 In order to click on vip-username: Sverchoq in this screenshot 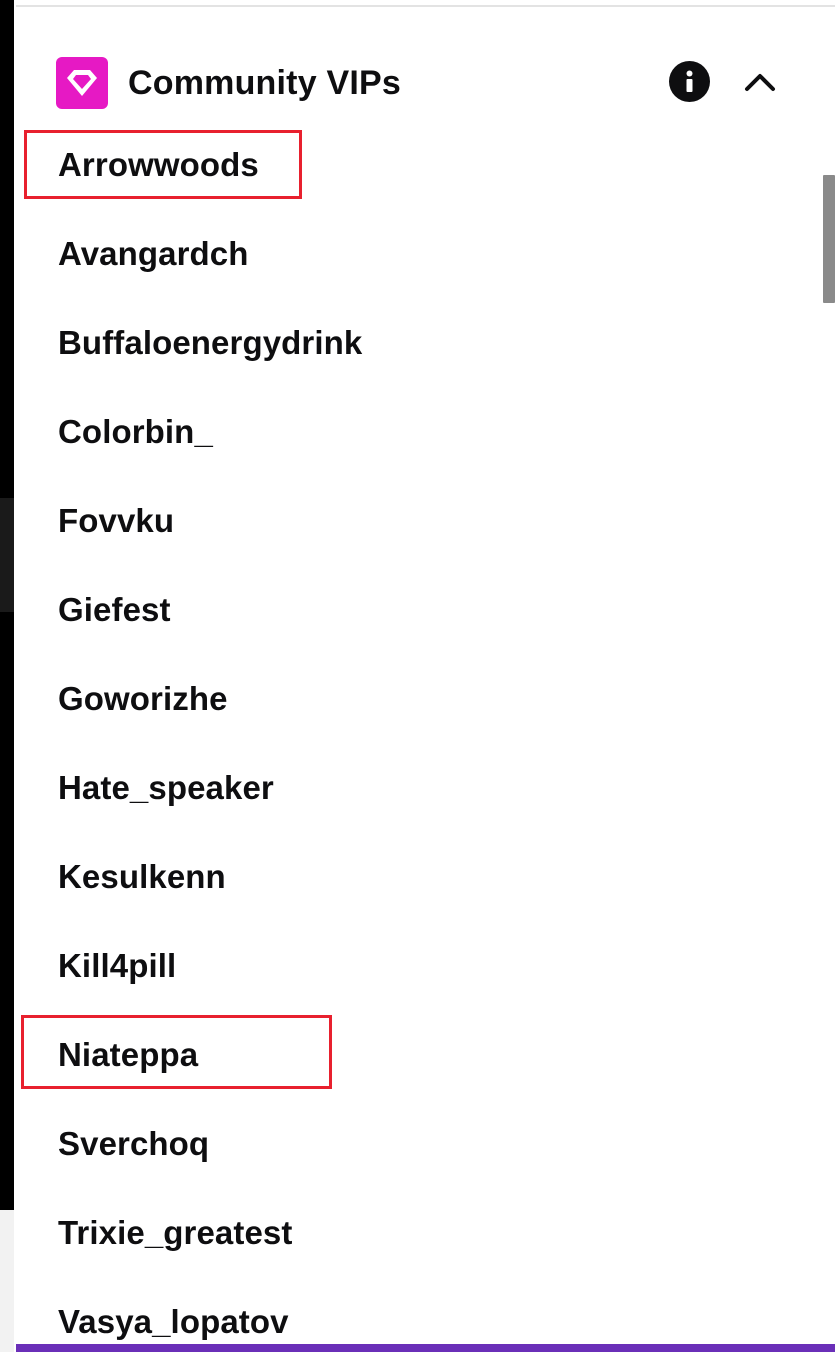, I will do `click(134, 1143)`.